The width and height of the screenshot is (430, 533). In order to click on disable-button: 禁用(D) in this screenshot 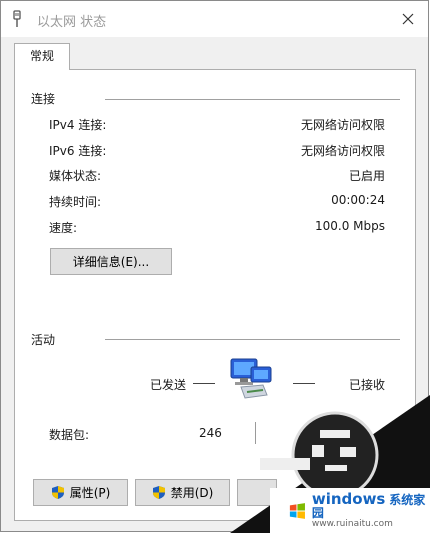, I will do `click(182, 492)`.